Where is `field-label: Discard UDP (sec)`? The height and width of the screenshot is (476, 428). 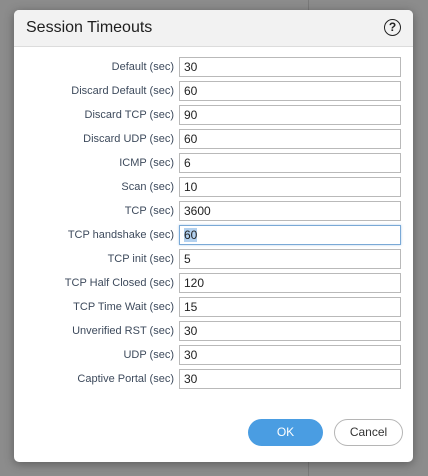 field-label: Discard UDP (sec) is located at coordinates (128, 139).